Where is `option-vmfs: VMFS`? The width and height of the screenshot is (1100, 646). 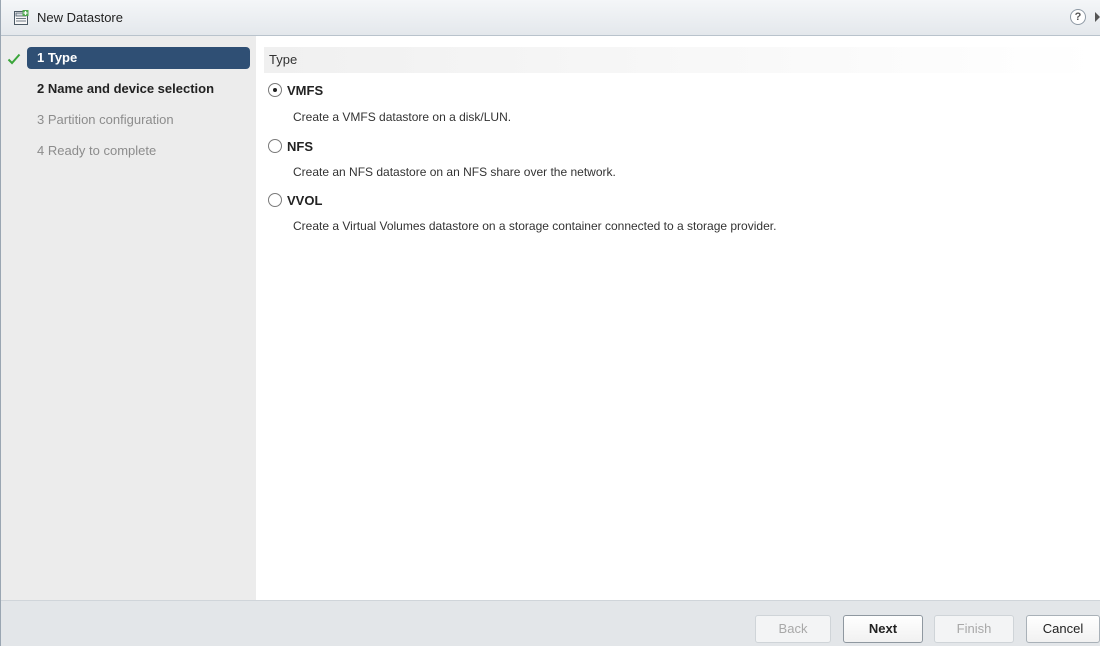 option-vmfs: VMFS is located at coordinates (295, 90).